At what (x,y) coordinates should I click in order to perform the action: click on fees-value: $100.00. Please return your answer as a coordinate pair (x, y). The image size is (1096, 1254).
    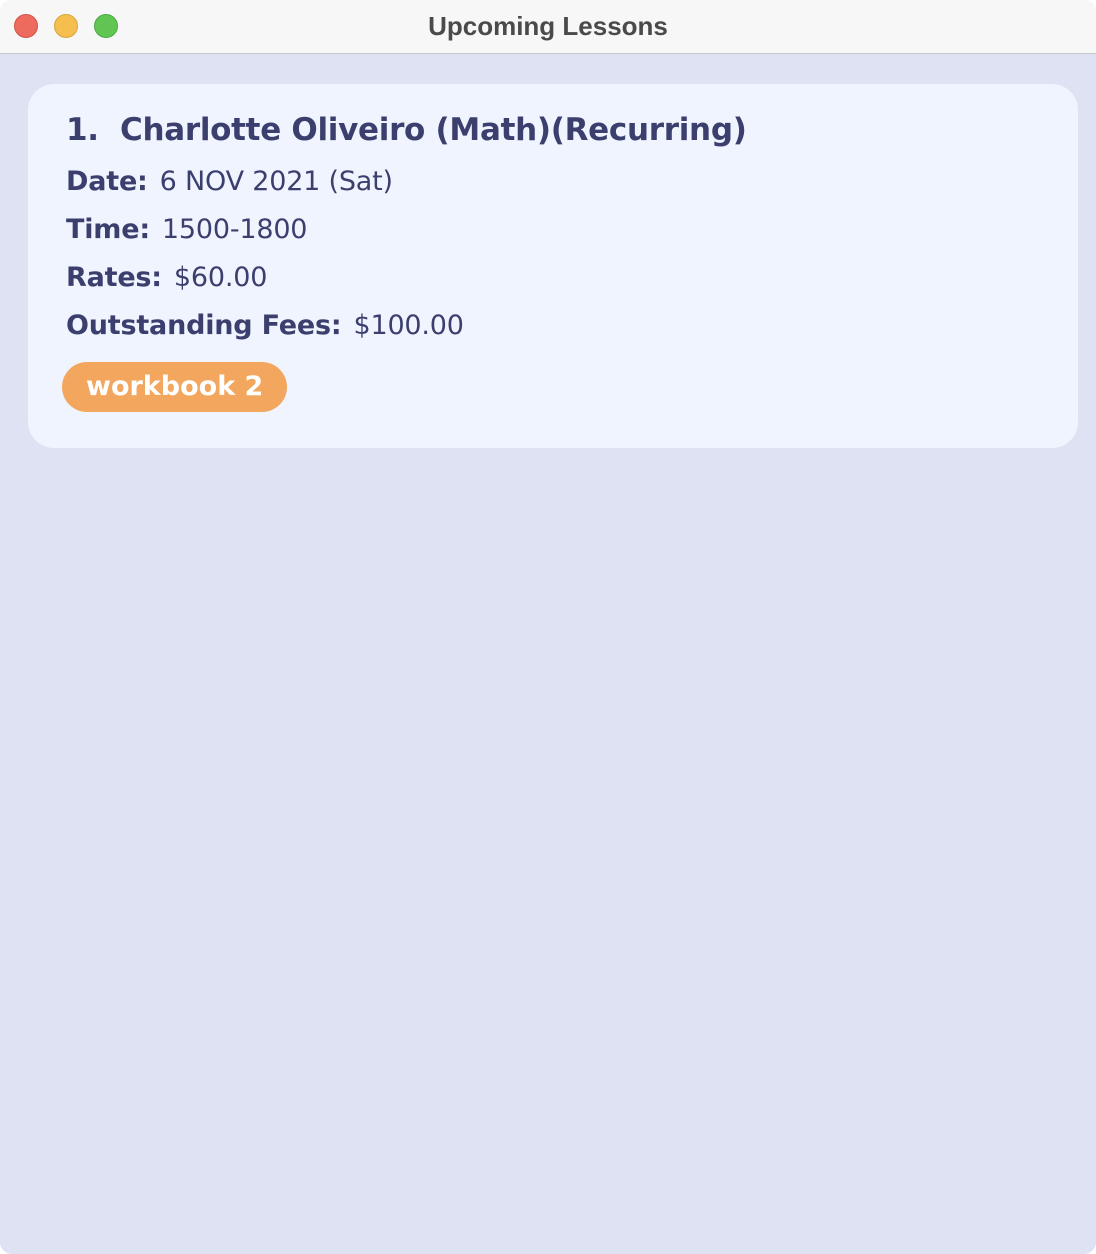
    Looking at the image, I should click on (408, 325).